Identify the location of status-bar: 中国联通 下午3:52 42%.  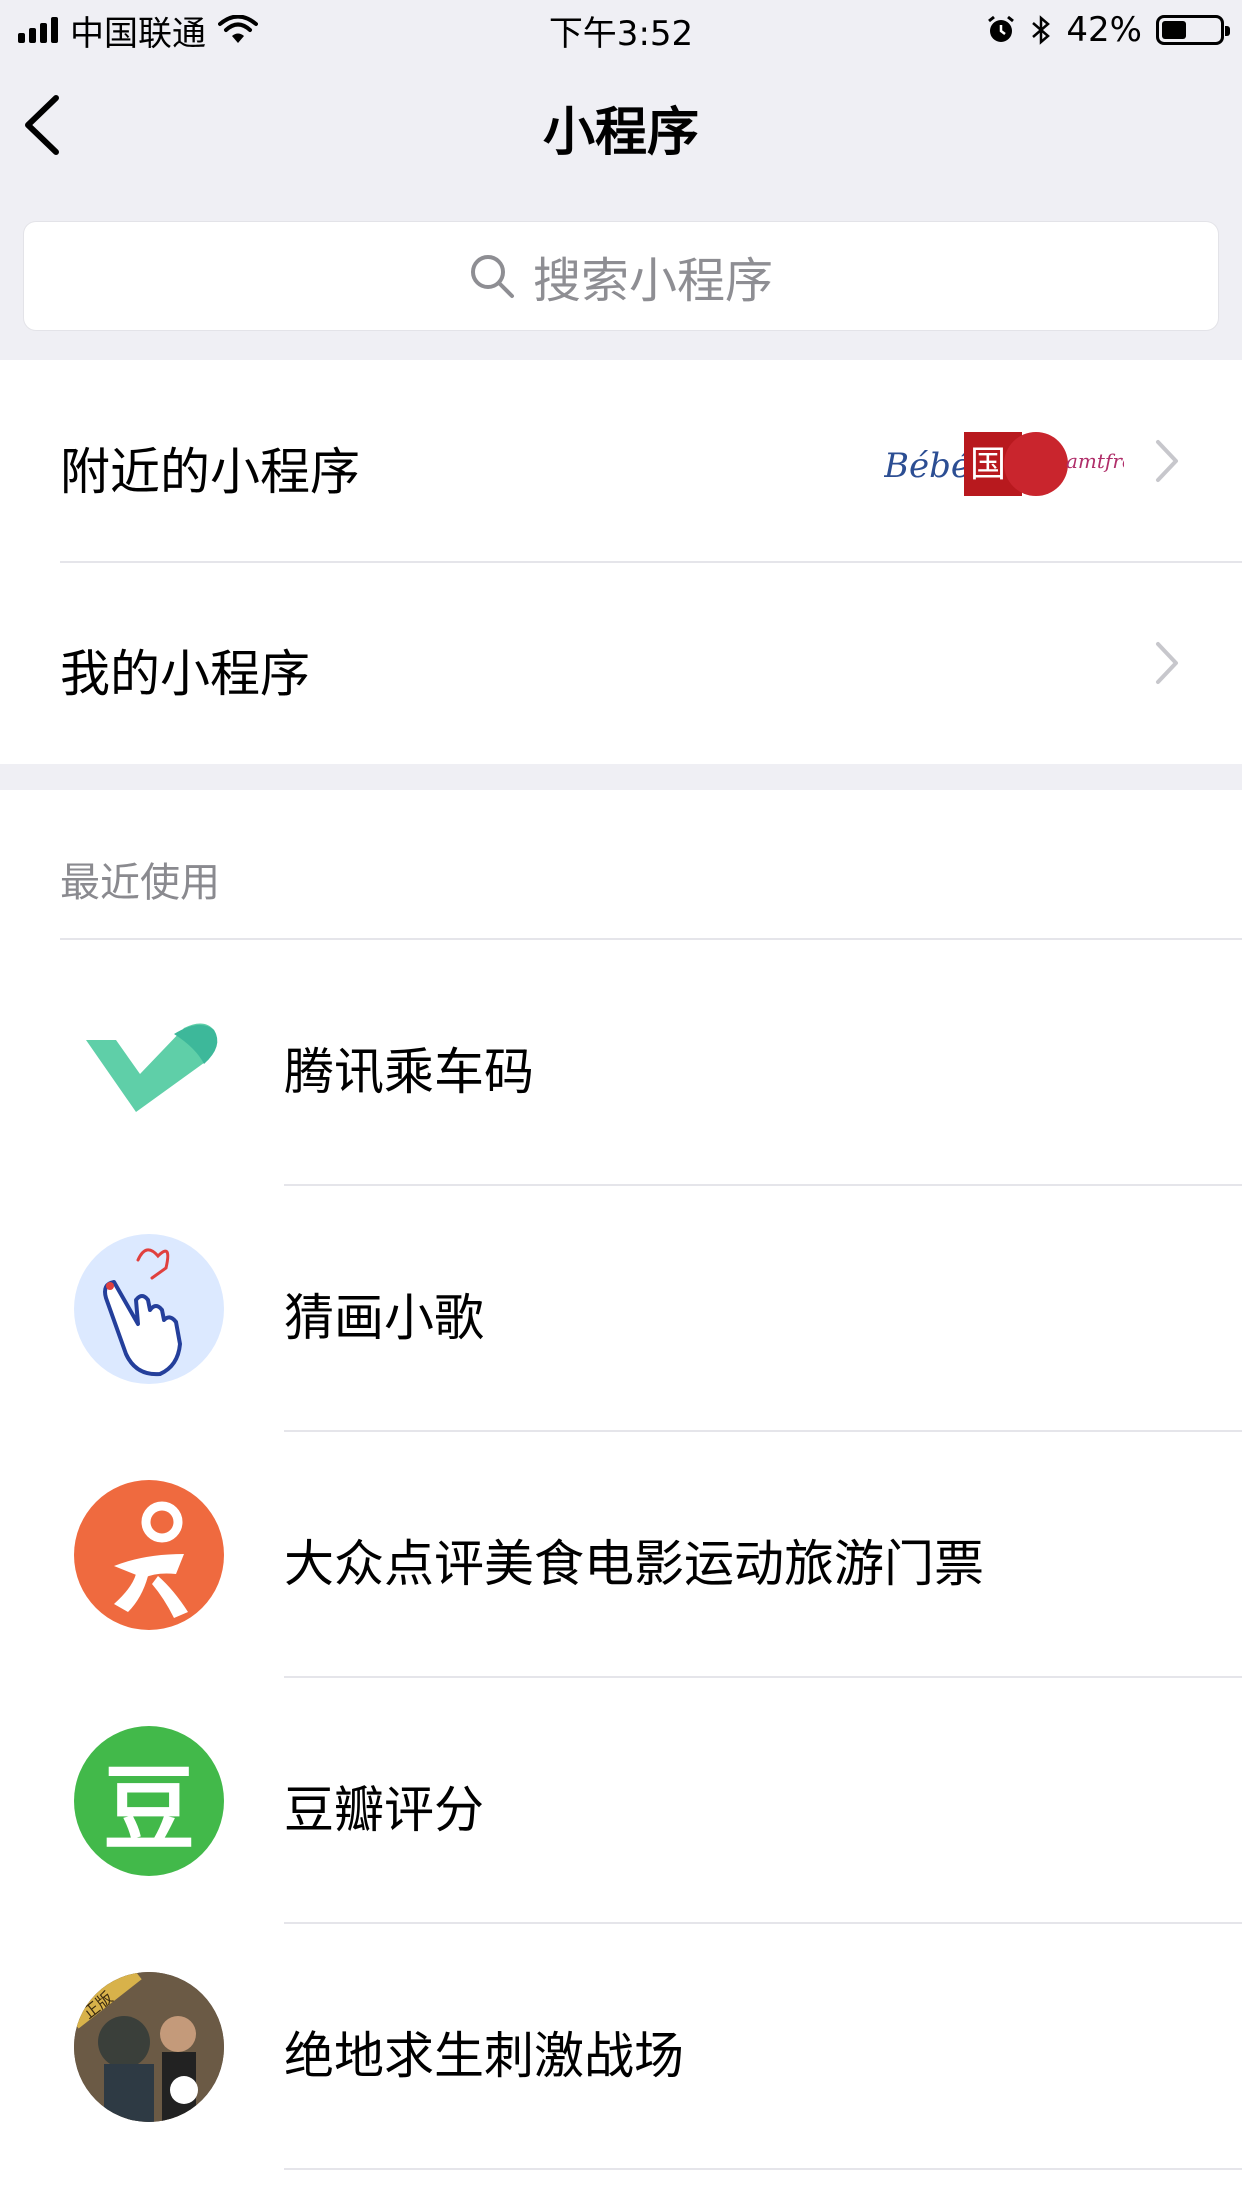
(621, 30).